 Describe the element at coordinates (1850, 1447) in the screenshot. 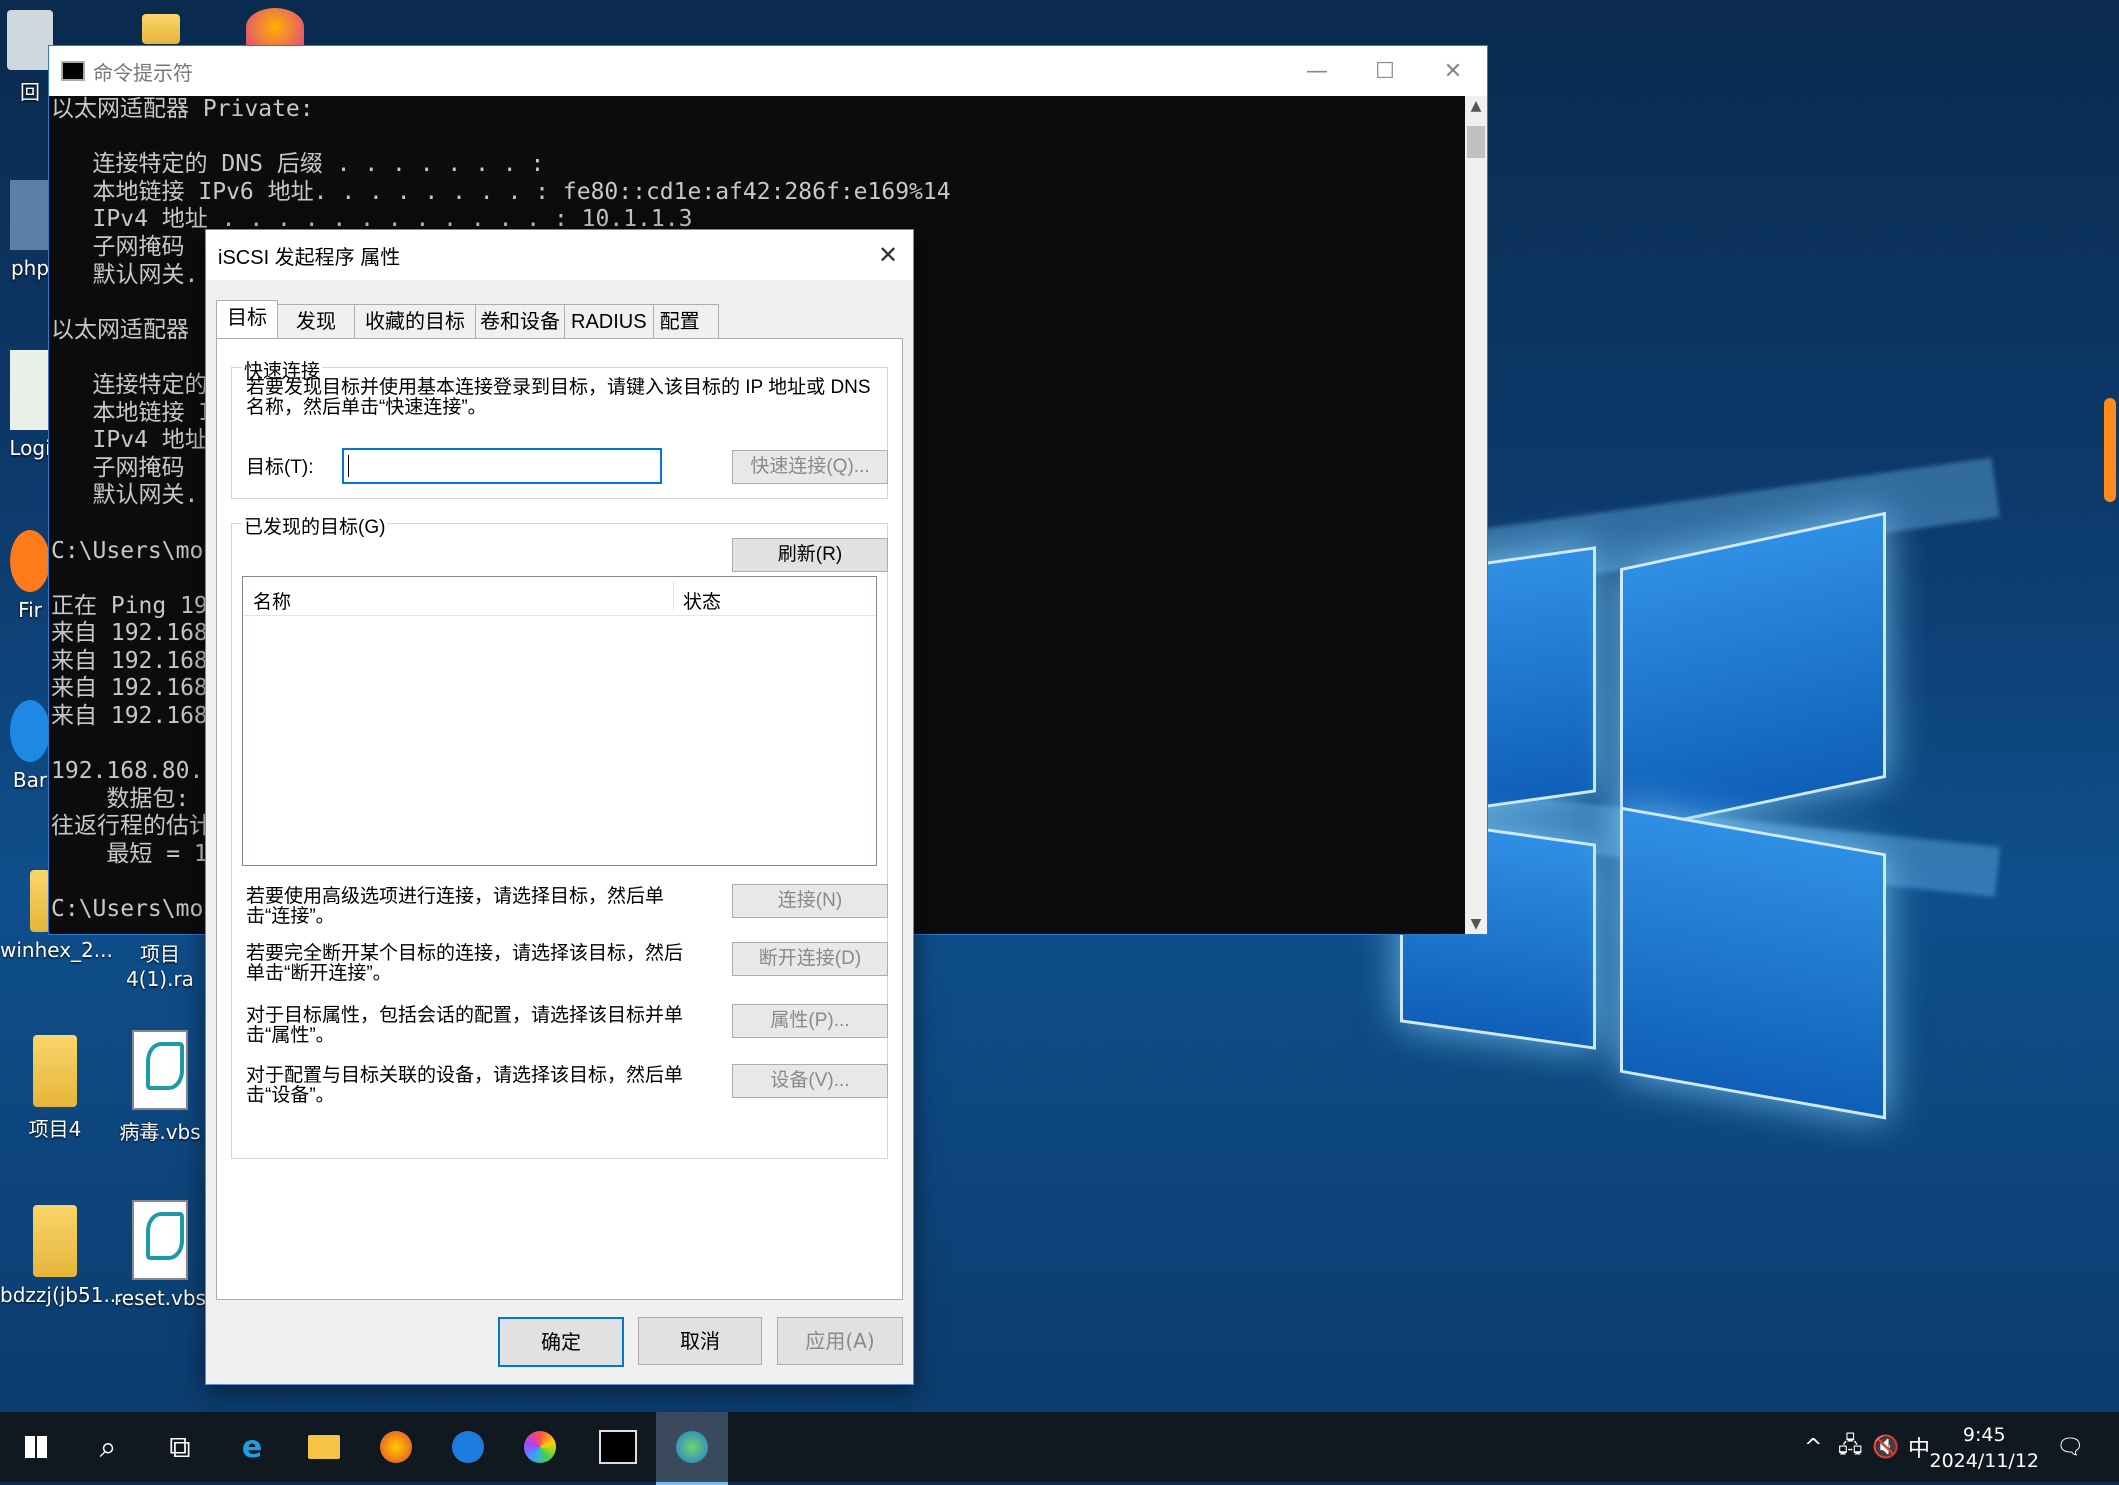

I see `network-icon: 🖧` at that location.